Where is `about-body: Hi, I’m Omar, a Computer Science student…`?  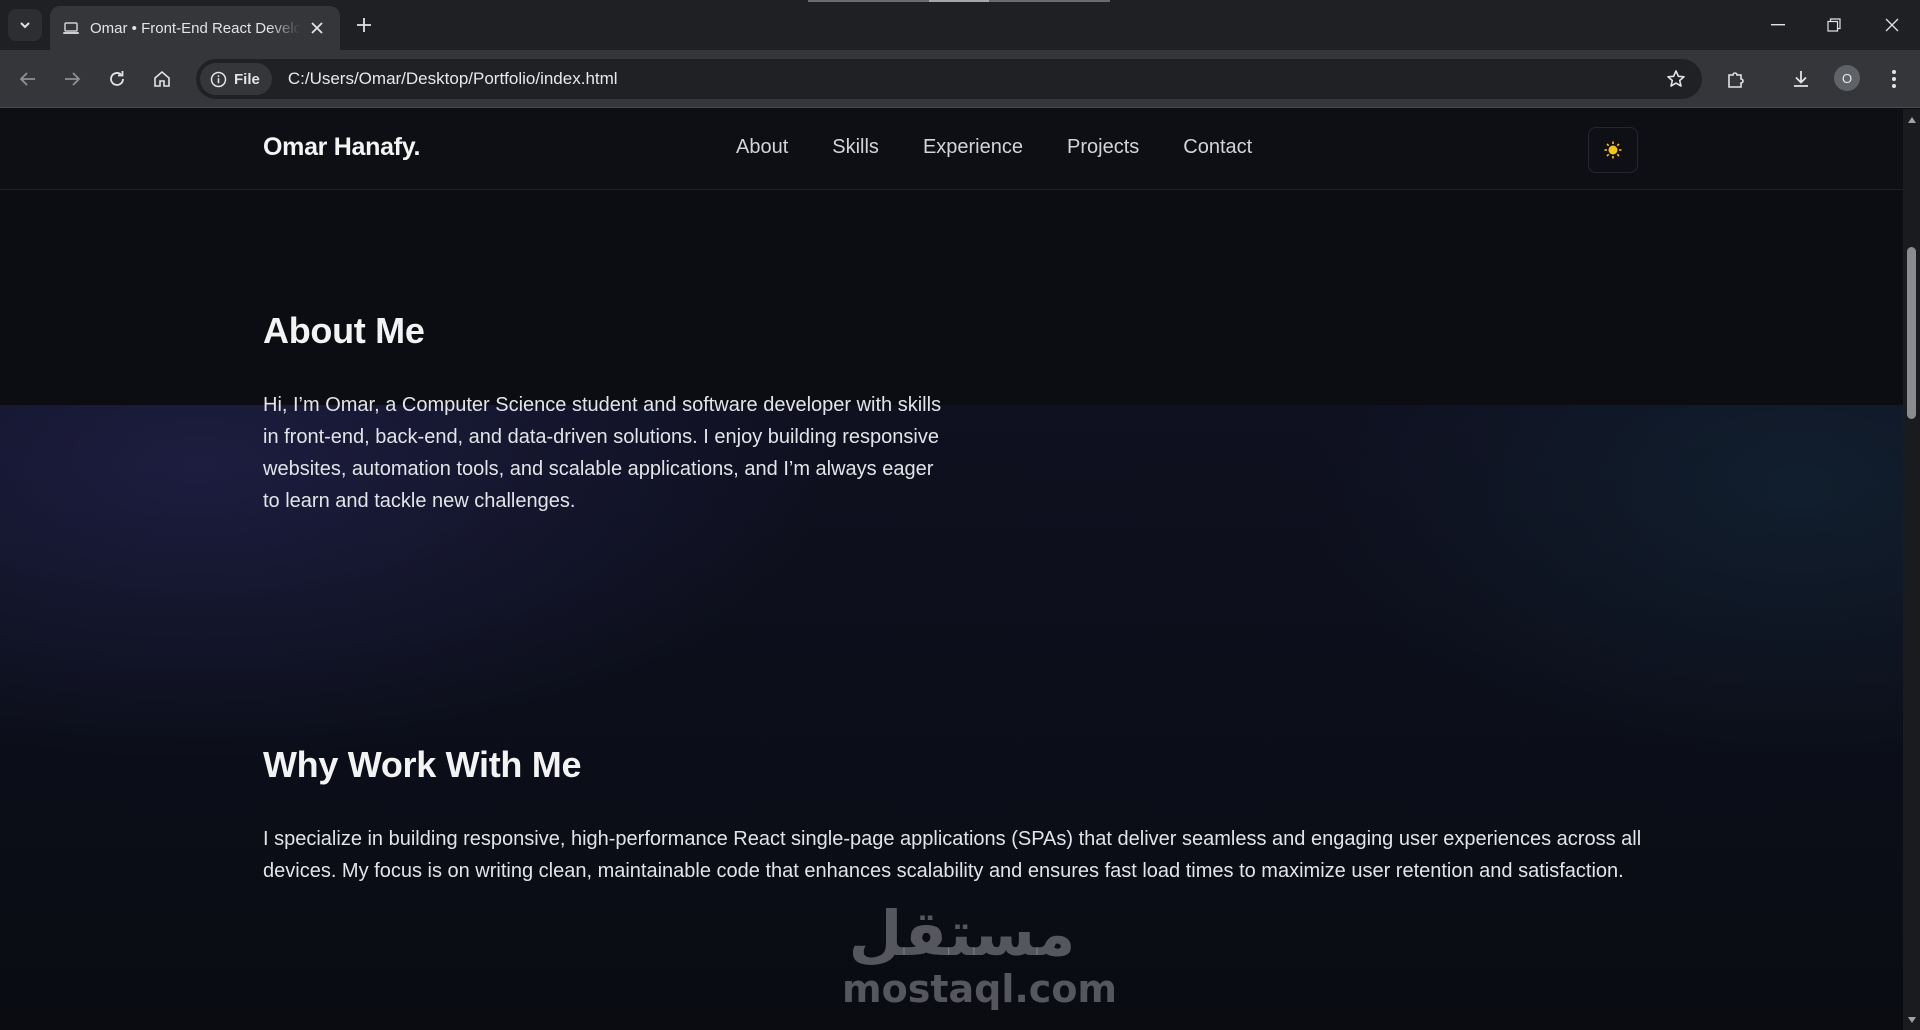
about-body: Hi, I’m Omar, a Computer Science student… is located at coordinates (602, 453).